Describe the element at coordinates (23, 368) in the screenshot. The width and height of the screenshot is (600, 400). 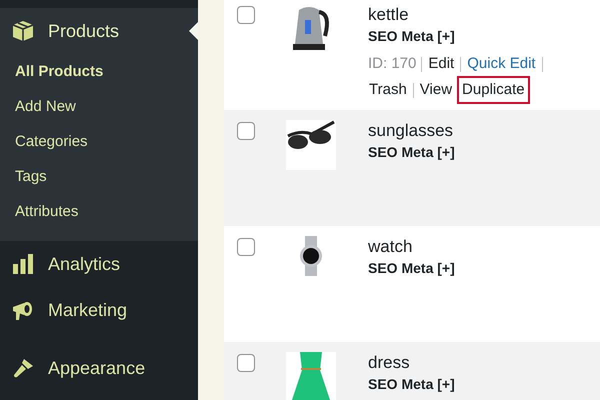
I see `paintbrush-icon` at that location.